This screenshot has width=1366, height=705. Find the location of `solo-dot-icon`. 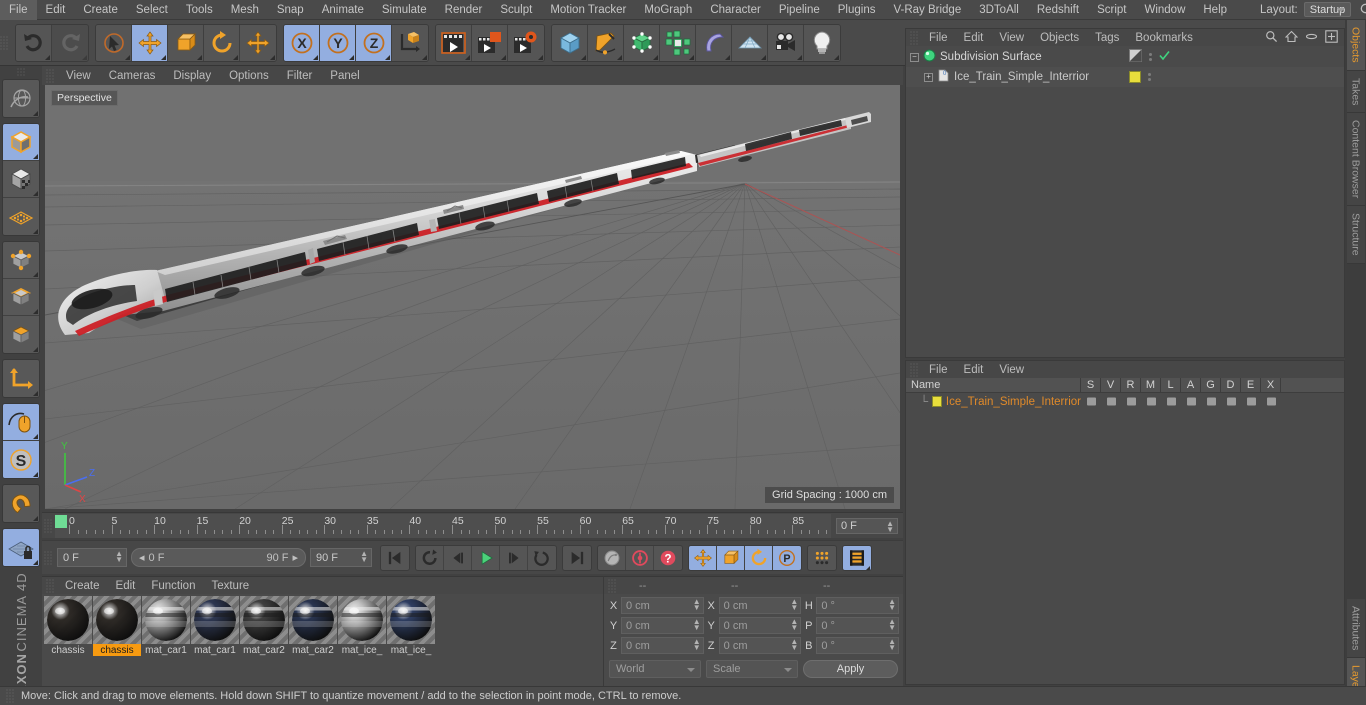

solo-dot-icon is located at coordinates (1091, 401).